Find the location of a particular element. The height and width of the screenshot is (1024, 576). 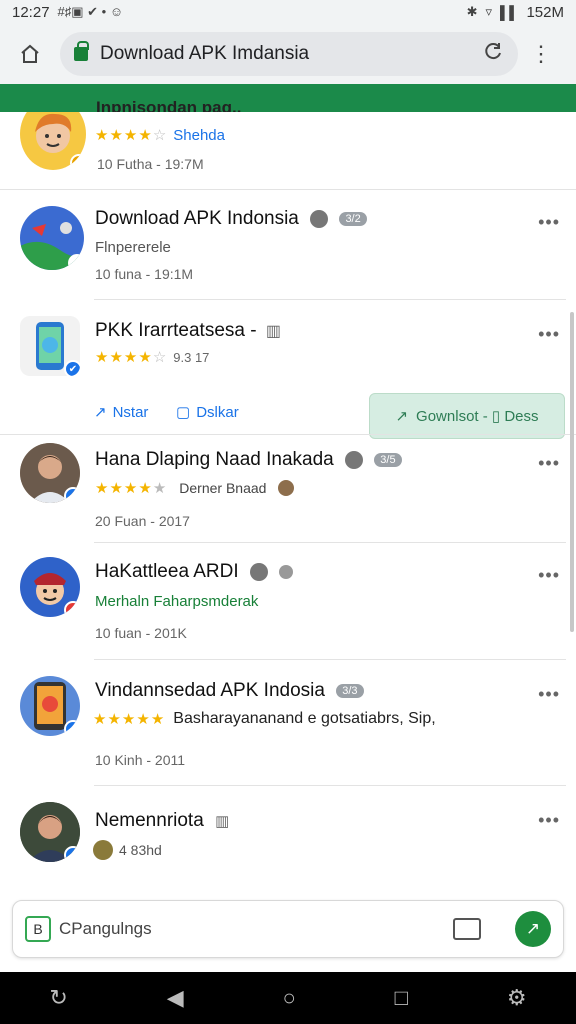

browser-toolbar: Download APK Imdansia ⋮ is located at coordinates (288, 54).